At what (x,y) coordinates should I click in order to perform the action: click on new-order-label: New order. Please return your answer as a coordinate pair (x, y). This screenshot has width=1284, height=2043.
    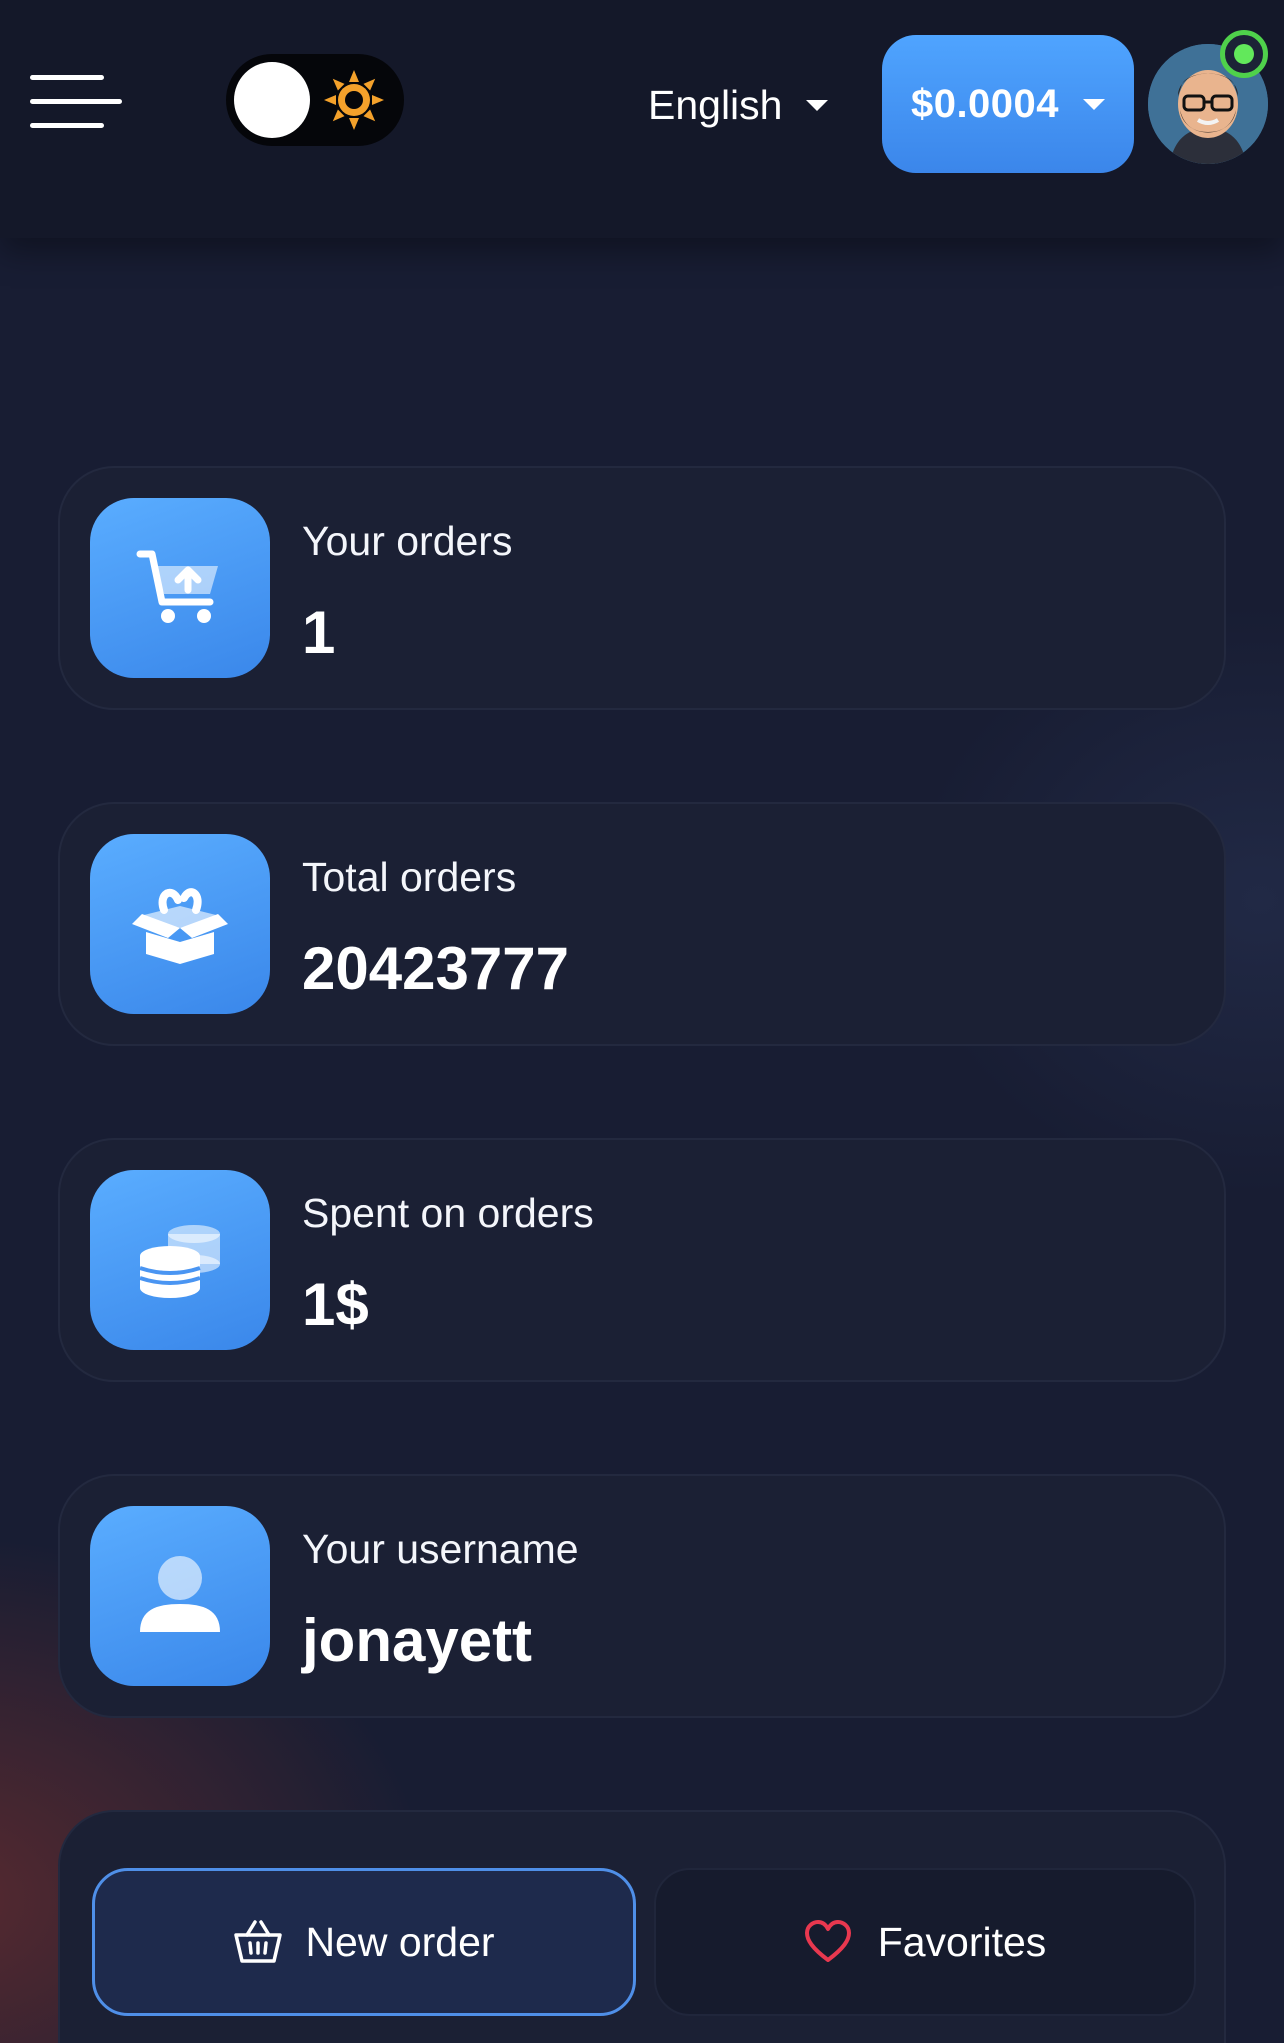
    Looking at the image, I should click on (400, 1941).